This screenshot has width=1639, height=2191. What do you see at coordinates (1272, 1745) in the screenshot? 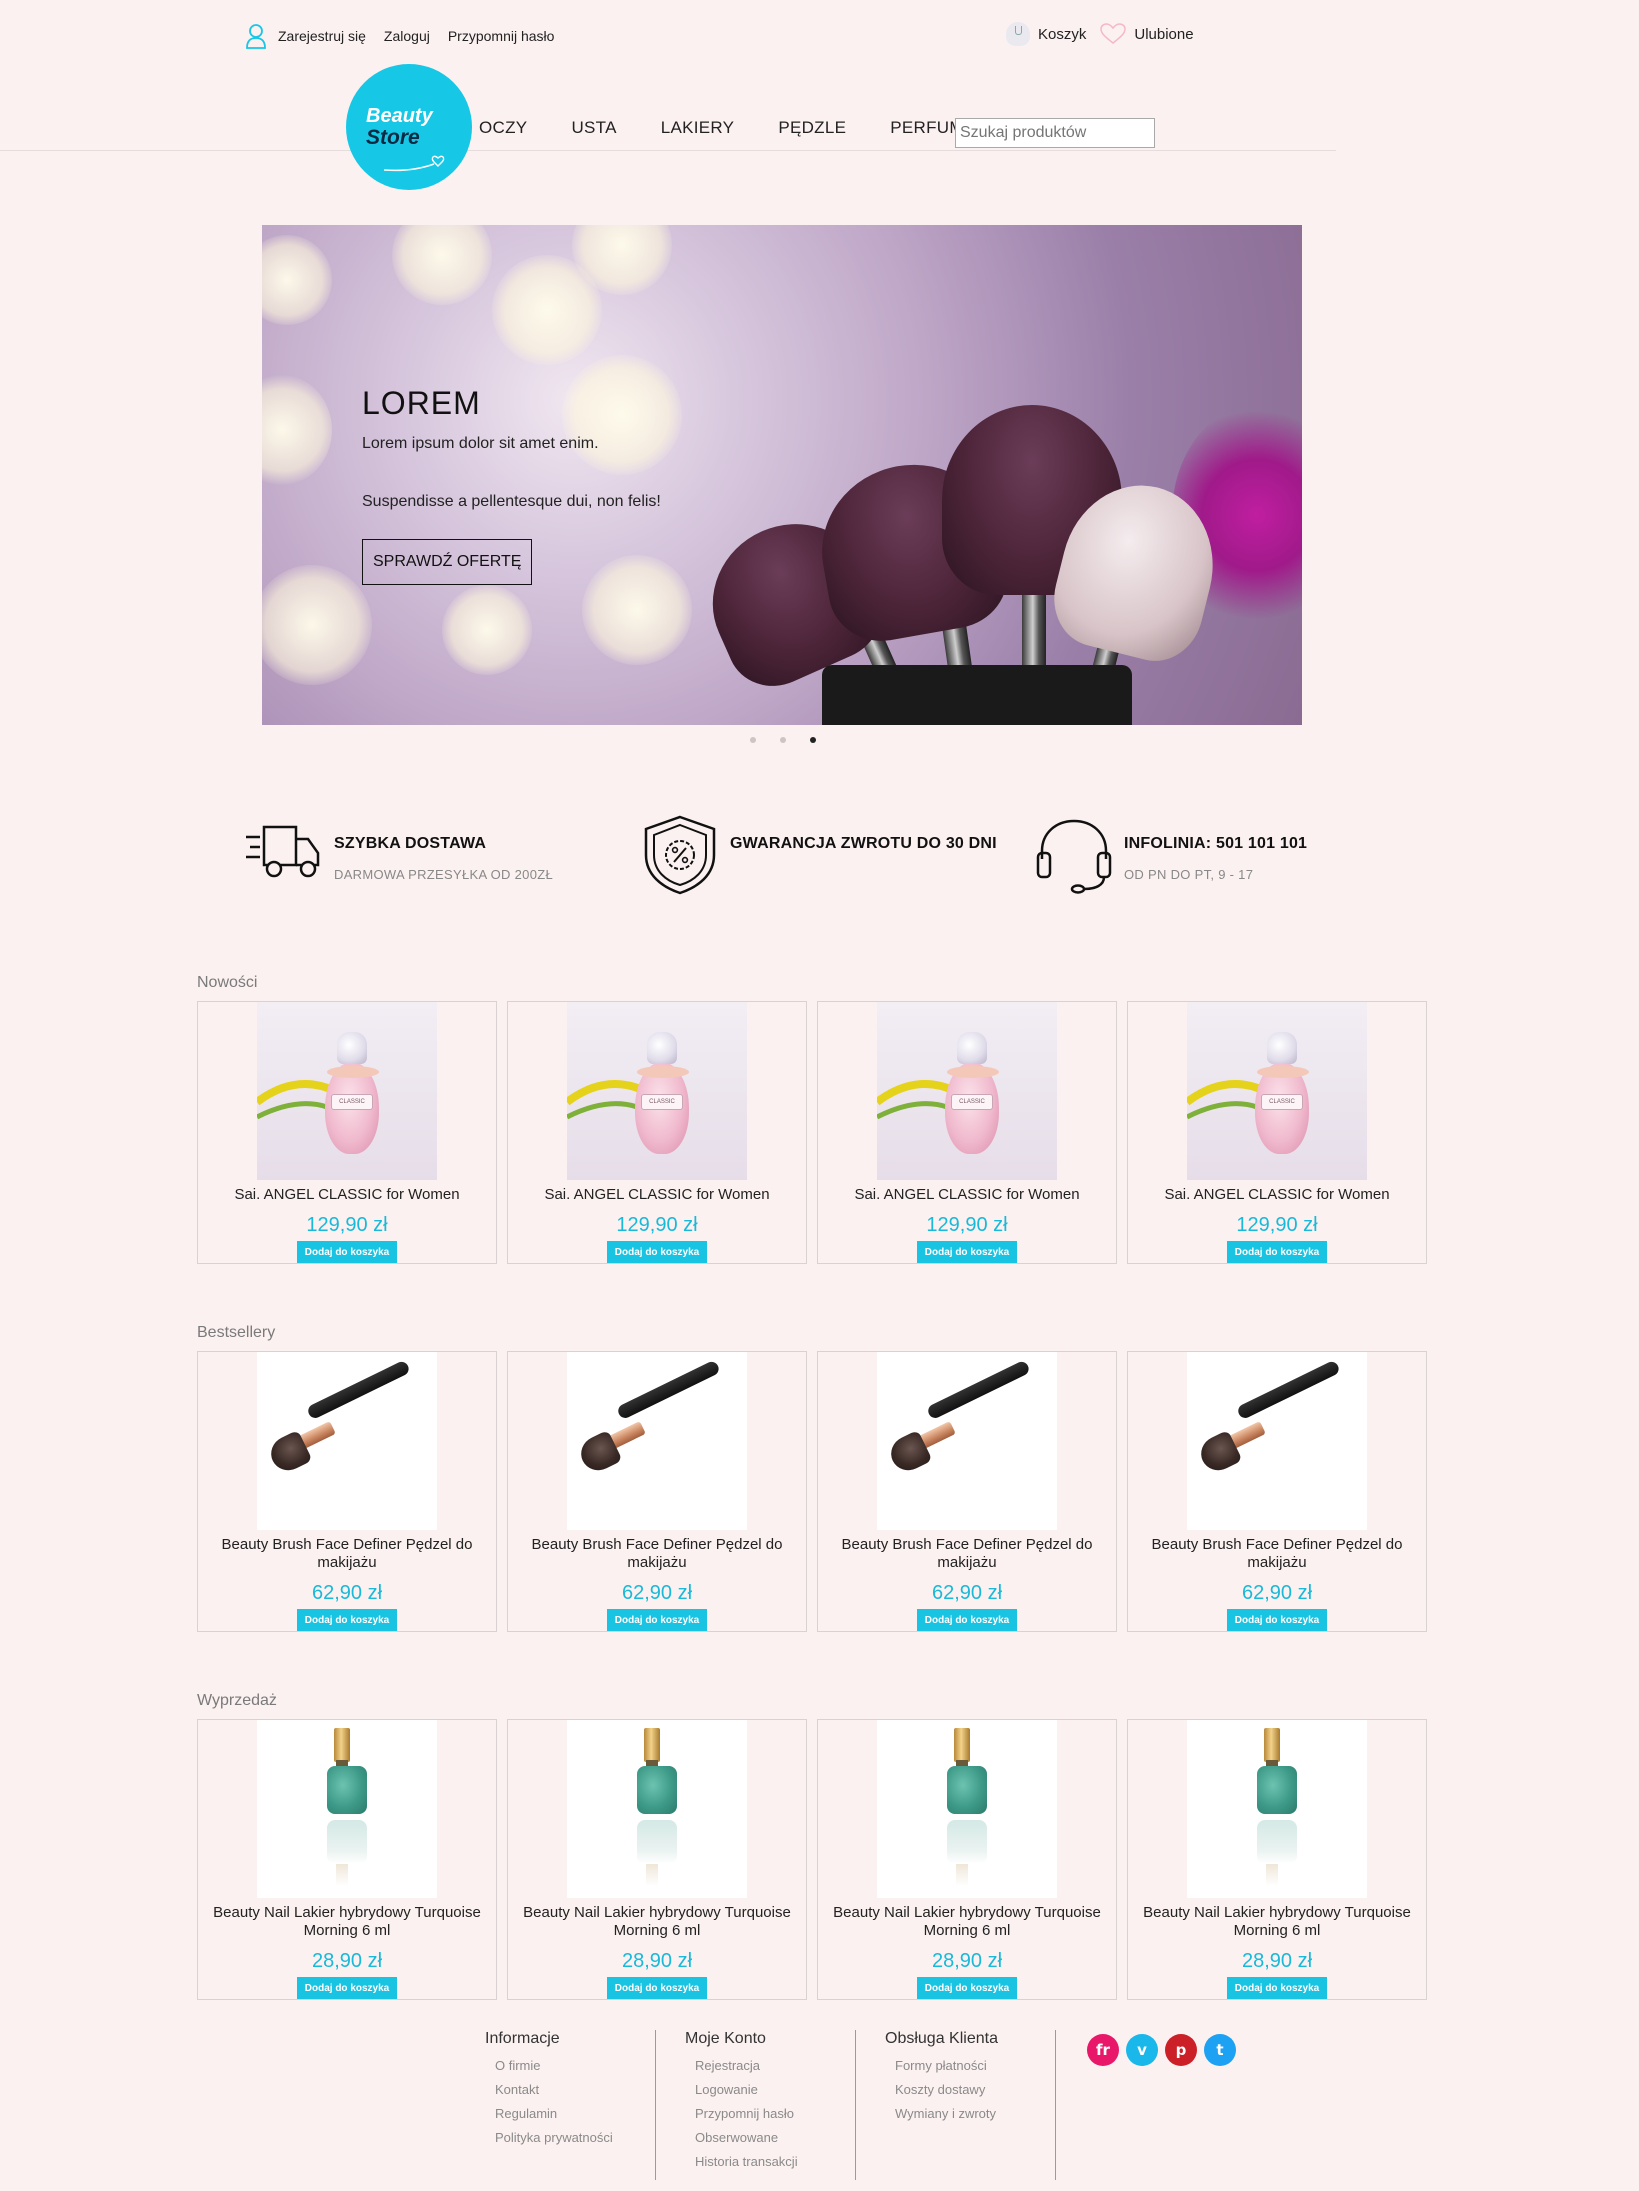
I see `polish-cap` at bounding box center [1272, 1745].